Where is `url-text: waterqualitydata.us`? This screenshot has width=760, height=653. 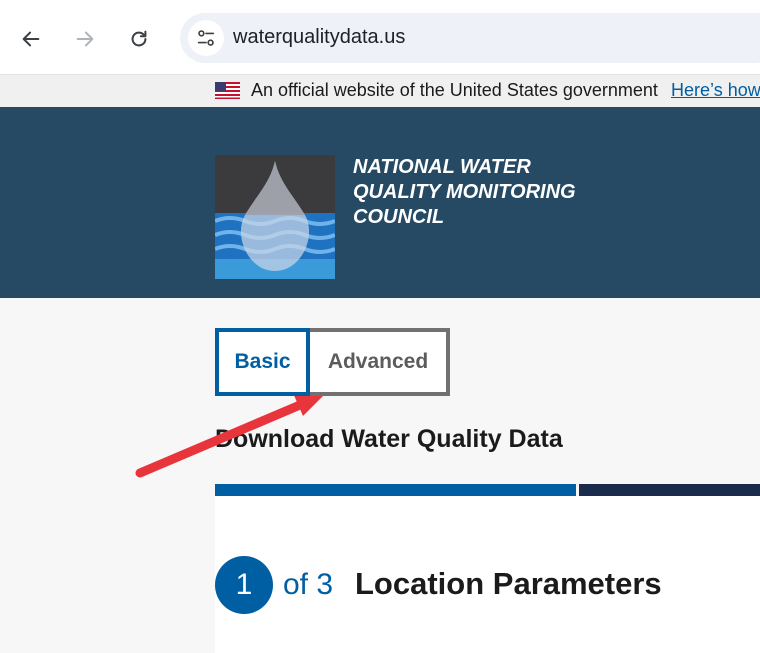
url-text: waterqualitydata.us is located at coordinates (319, 37).